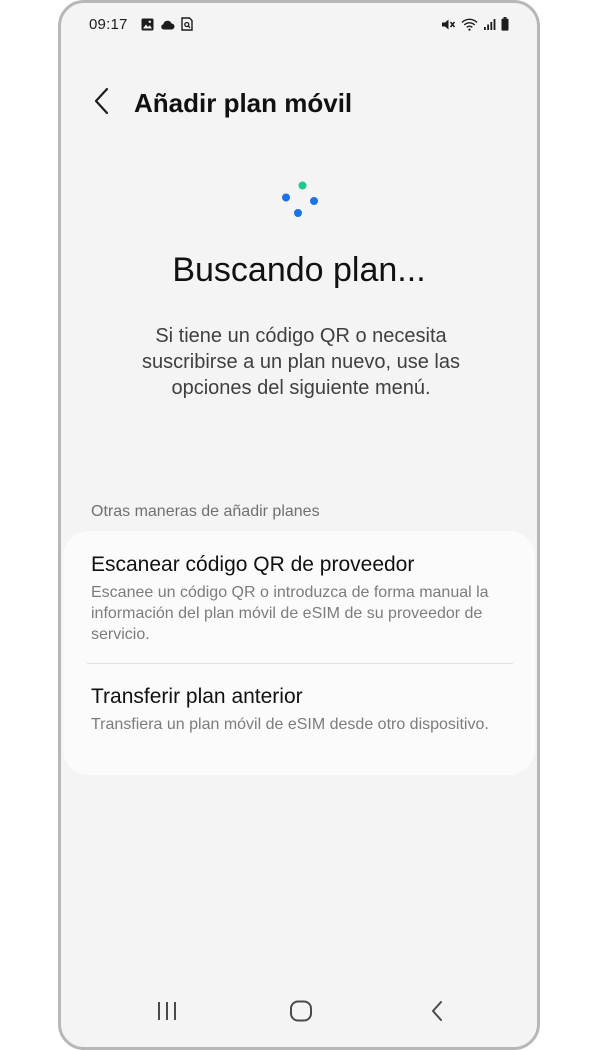 The width and height of the screenshot is (600, 1050). Describe the element at coordinates (448, 27) in the screenshot. I see `mute-icon` at that location.